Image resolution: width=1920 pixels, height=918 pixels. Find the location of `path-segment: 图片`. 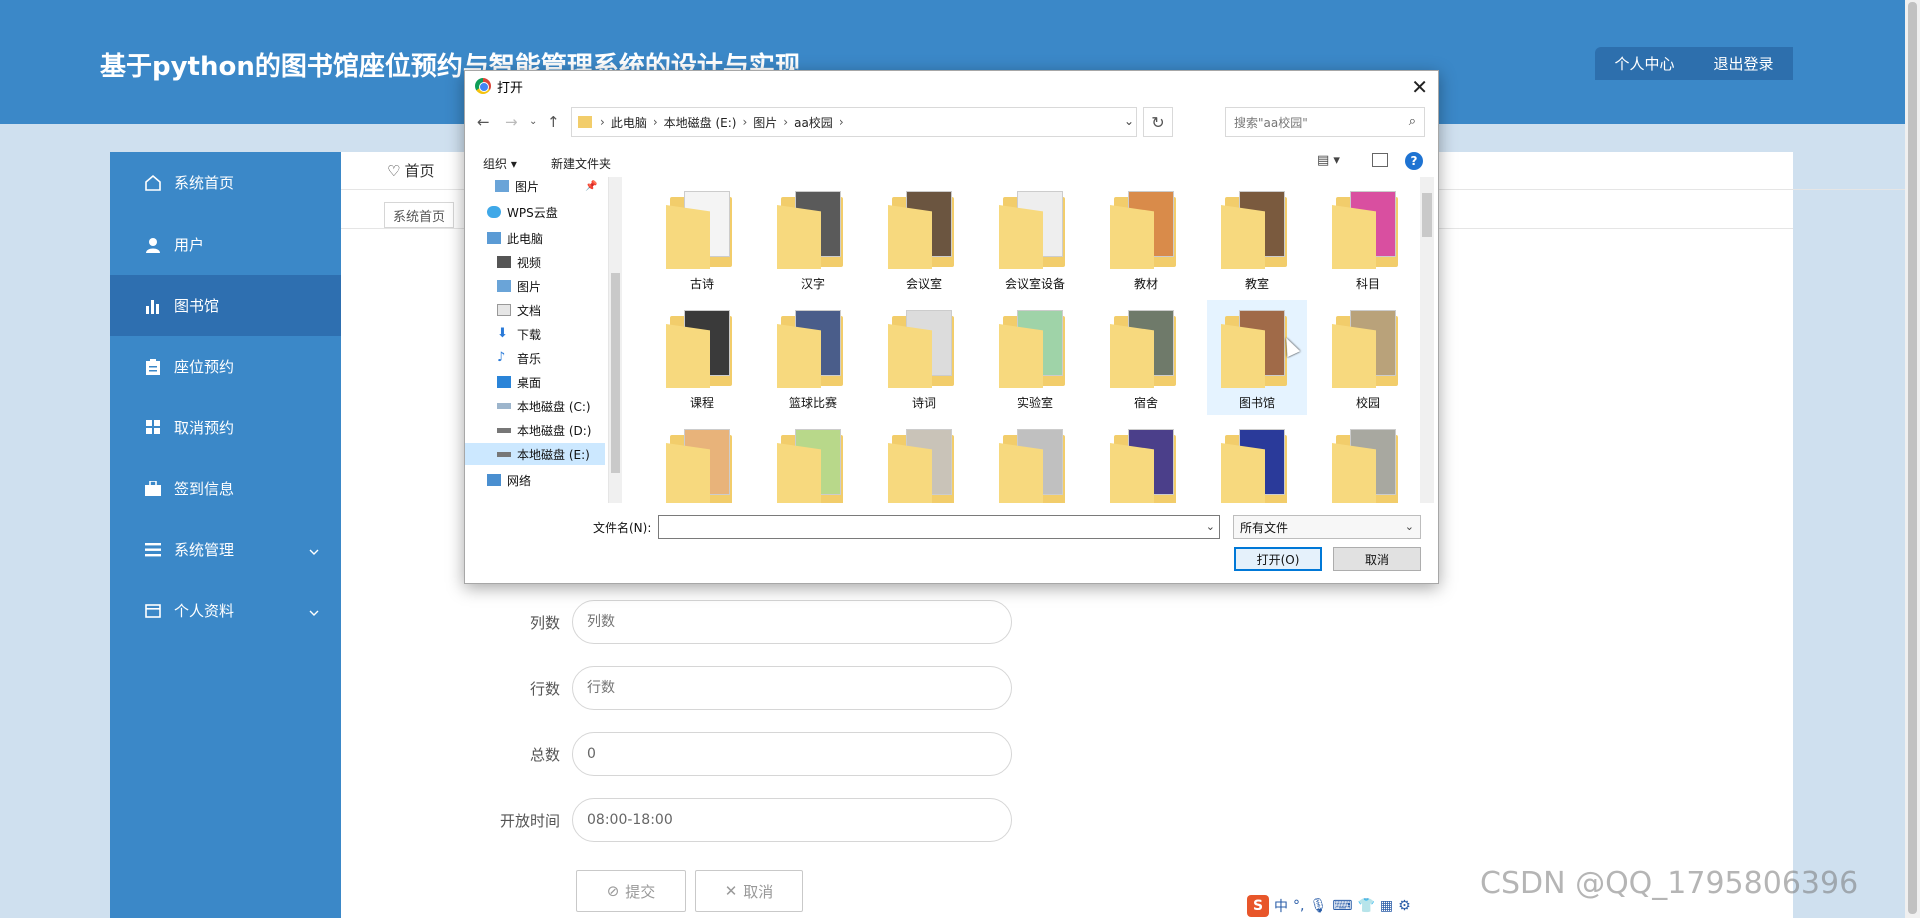

path-segment: 图片 is located at coordinates (765, 122).